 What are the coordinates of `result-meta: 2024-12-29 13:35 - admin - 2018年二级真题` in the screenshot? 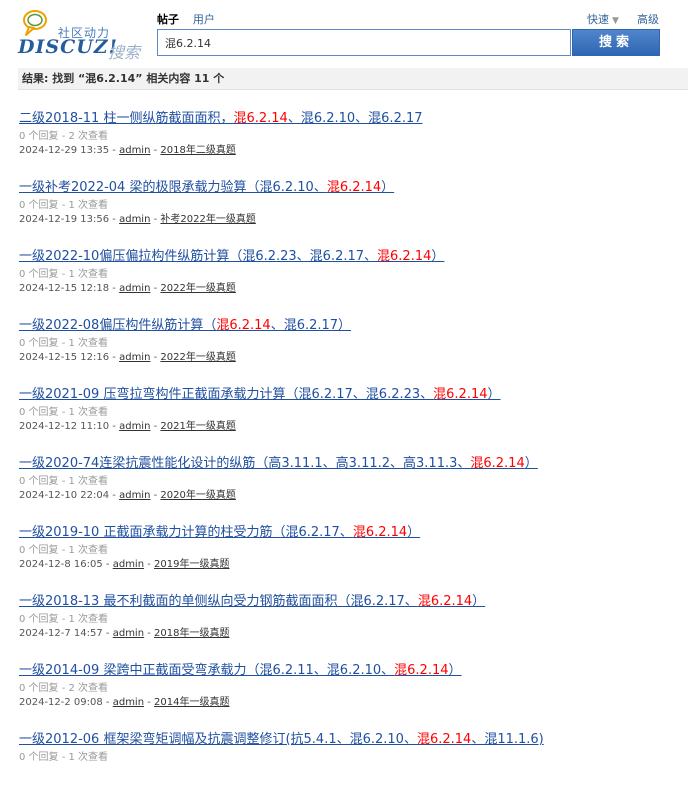 It's located at (127, 150).